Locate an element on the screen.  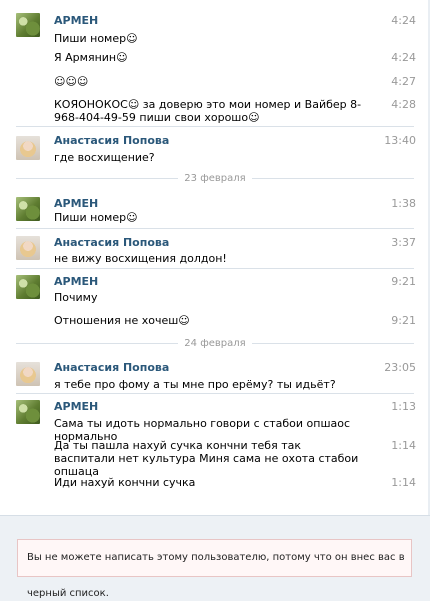
message-text: где восхищение? is located at coordinates (104, 157).